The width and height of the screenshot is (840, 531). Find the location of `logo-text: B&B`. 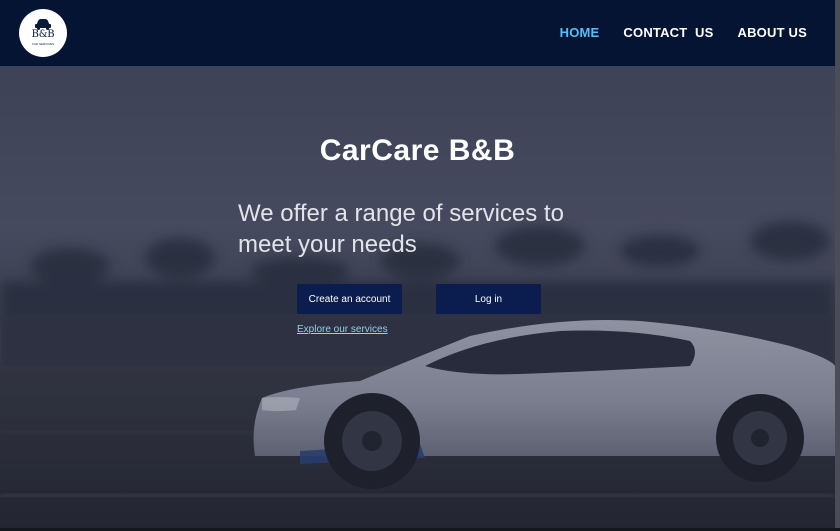

logo-text: B&B is located at coordinates (43, 34).